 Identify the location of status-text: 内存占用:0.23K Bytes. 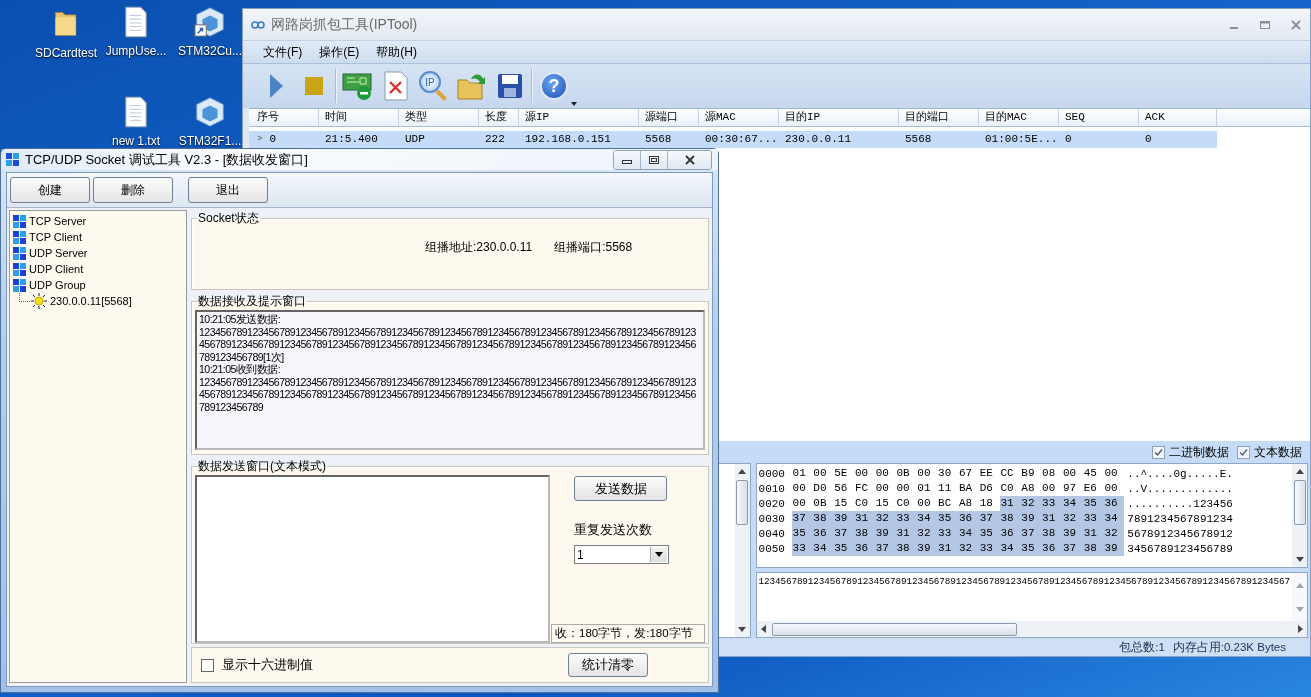
(1229, 647).